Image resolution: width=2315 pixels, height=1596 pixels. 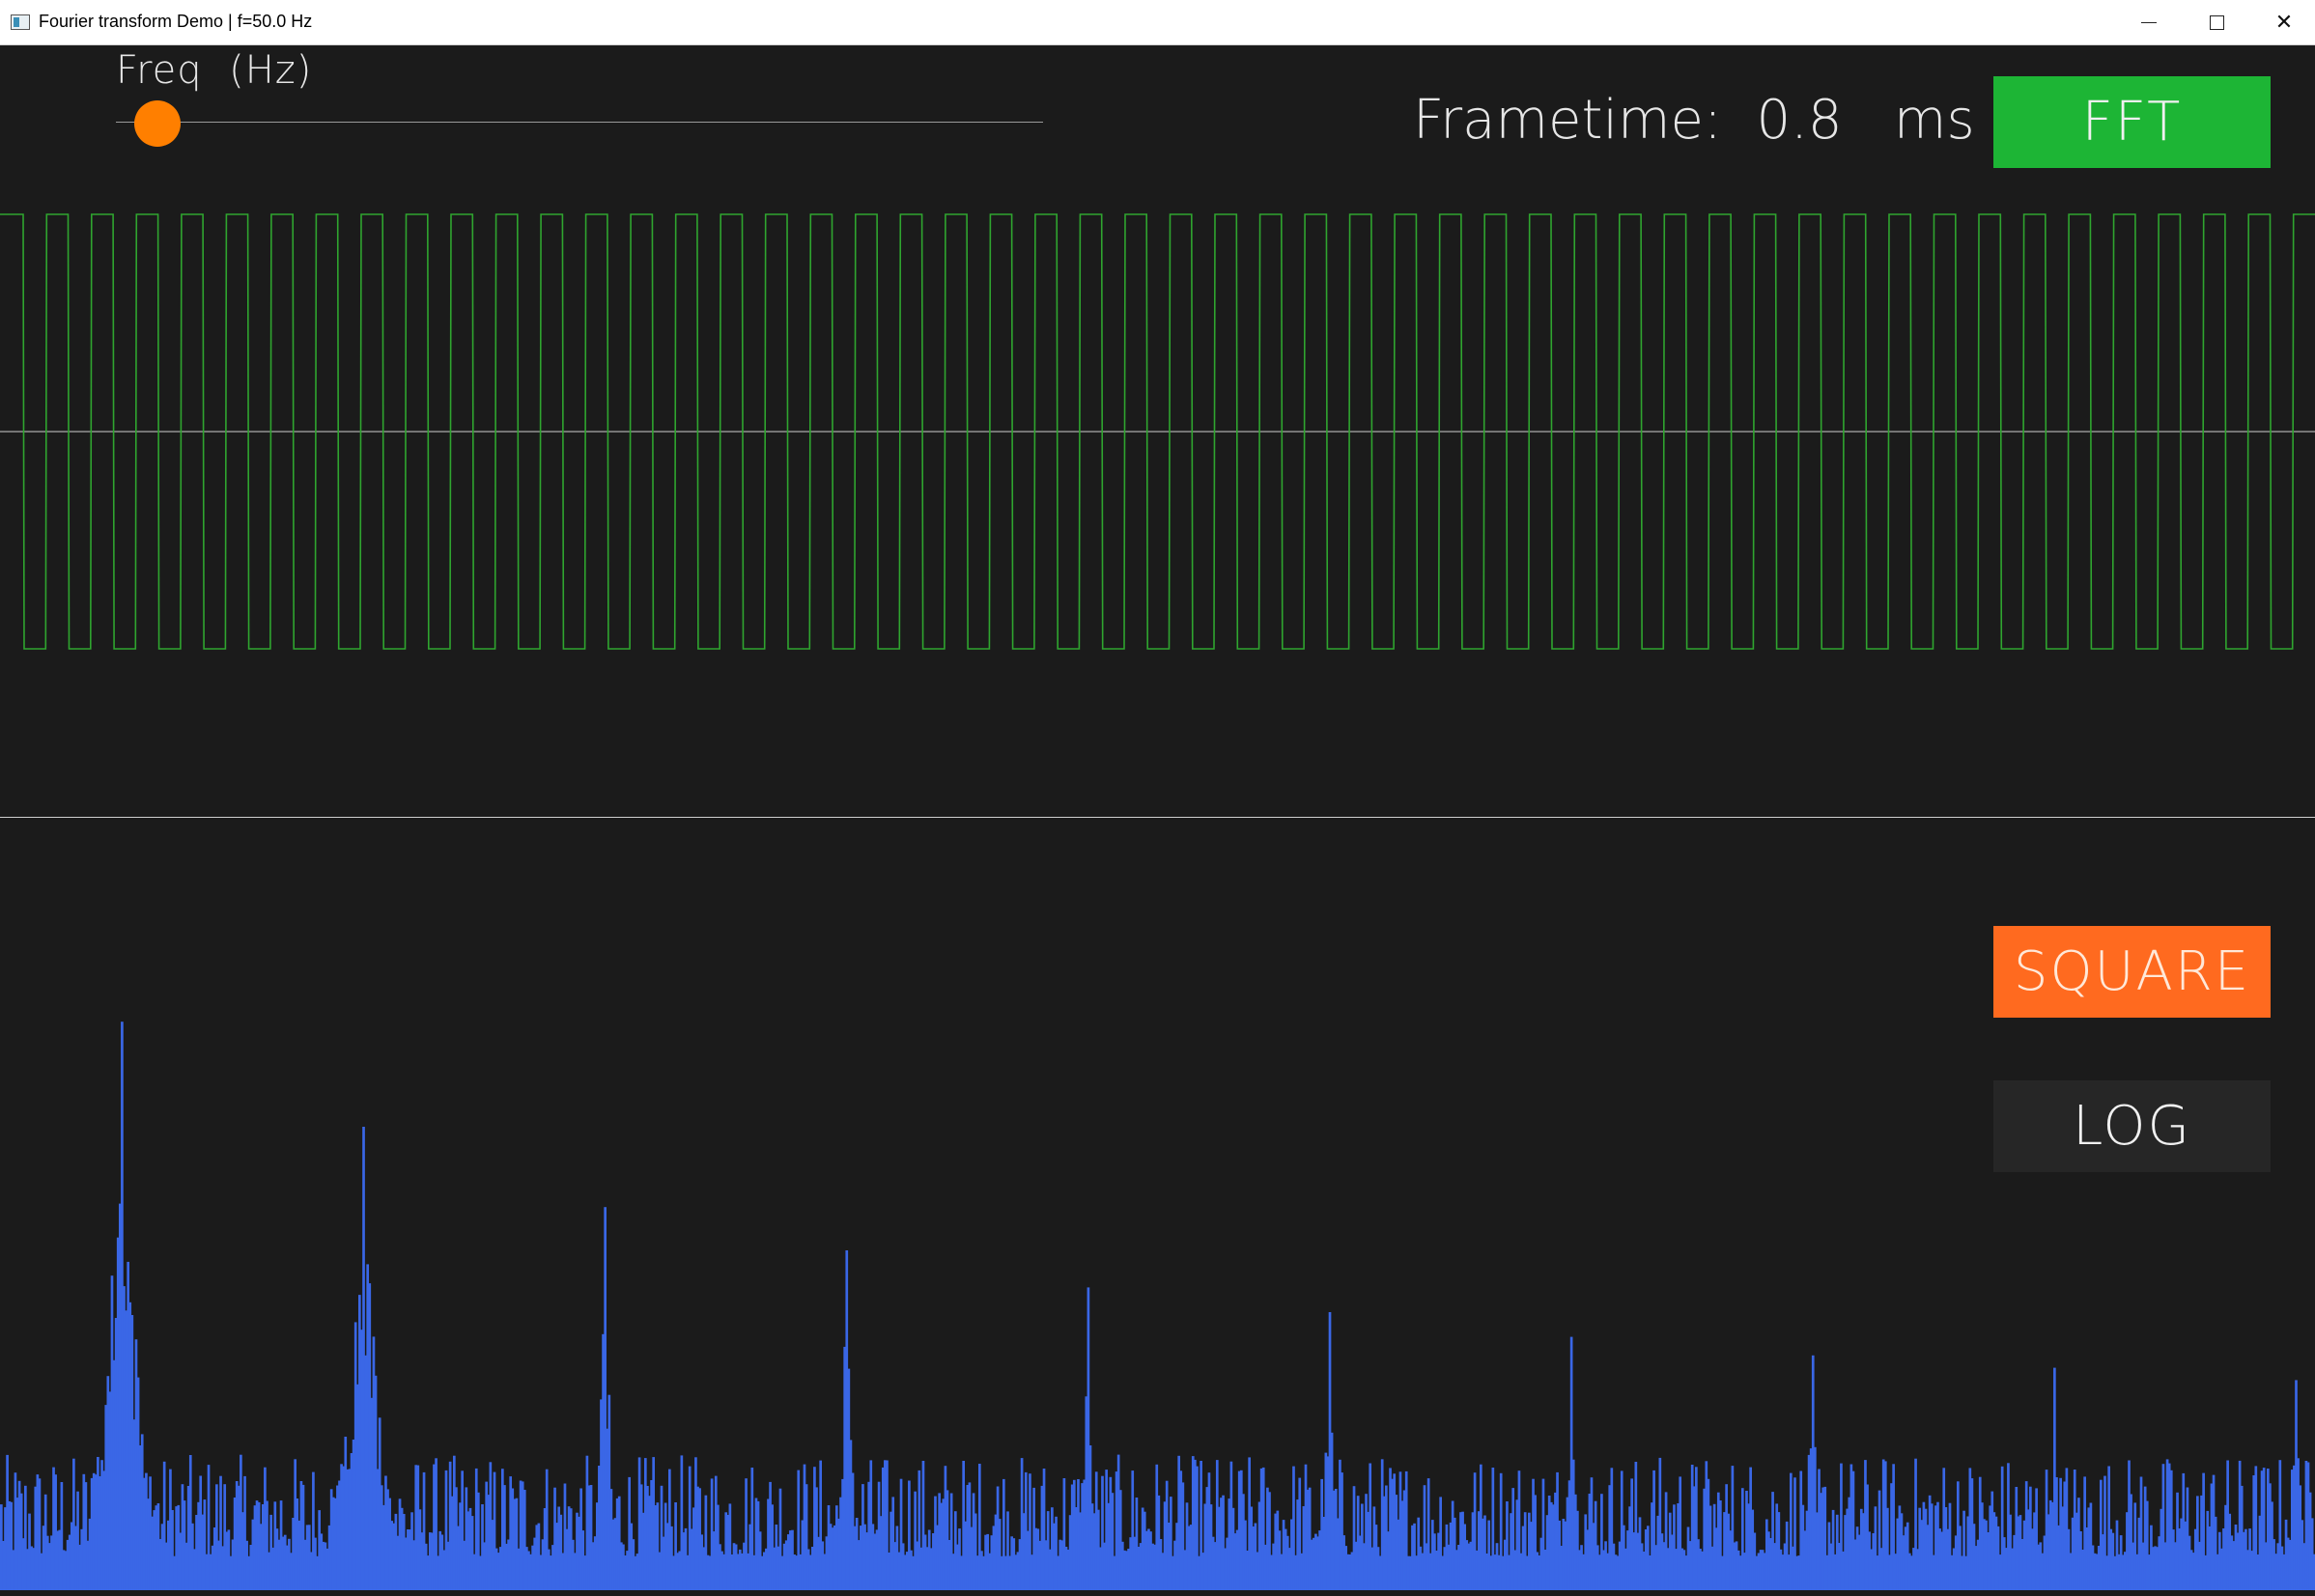 I want to click on maximize-button, so click(x=2216, y=22).